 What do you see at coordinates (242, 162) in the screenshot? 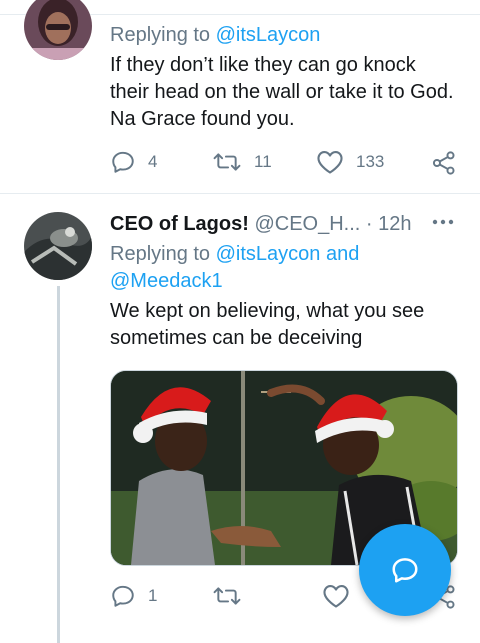
I see `retweet-button-1: 11` at bounding box center [242, 162].